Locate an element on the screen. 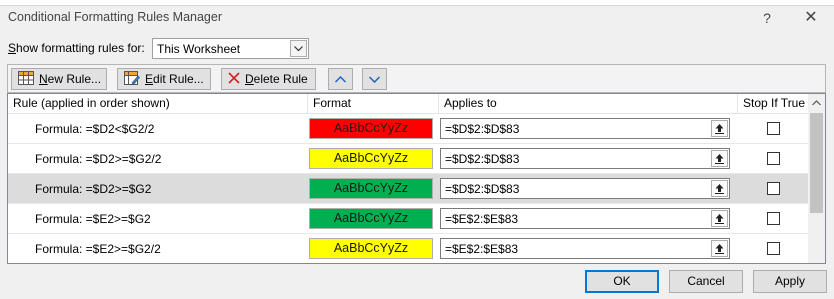 This screenshot has width=834, height=299. rule-formula: Formula: =$D2>=$G2 is located at coordinates (93, 189).